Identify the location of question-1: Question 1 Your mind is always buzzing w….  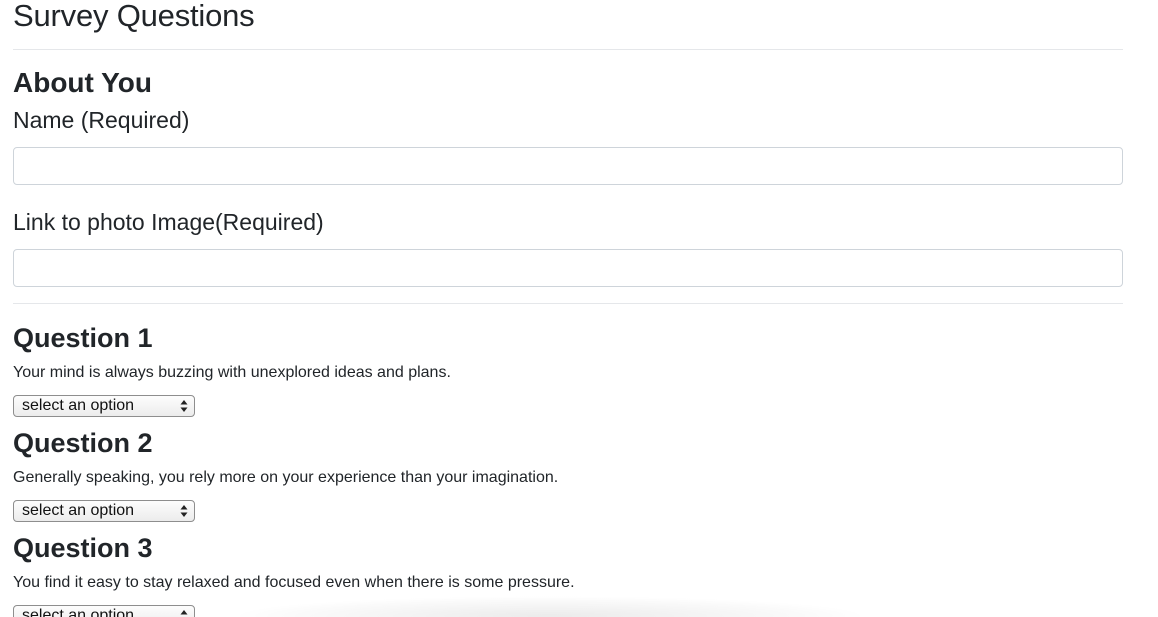
(568, 370).